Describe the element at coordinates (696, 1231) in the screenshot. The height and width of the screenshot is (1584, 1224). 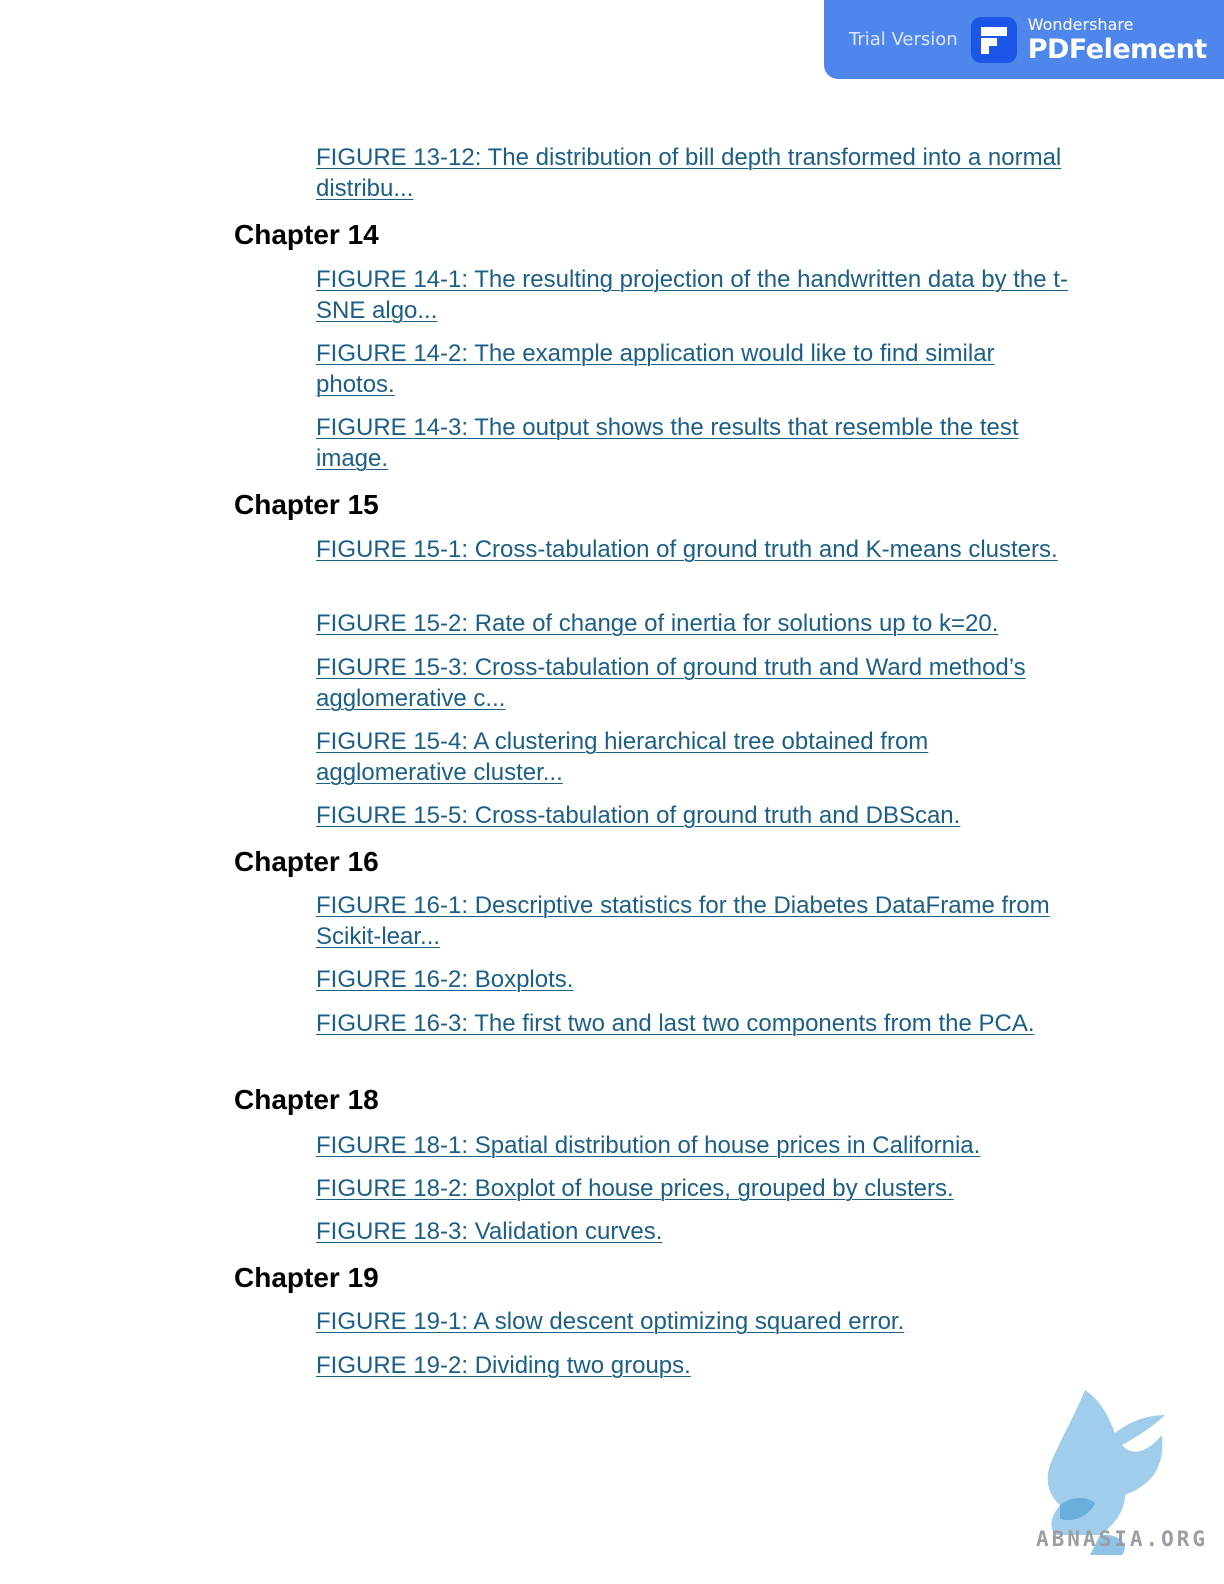
I see `figure-link: FIGURE 18-3: Validation curves.` at that location.